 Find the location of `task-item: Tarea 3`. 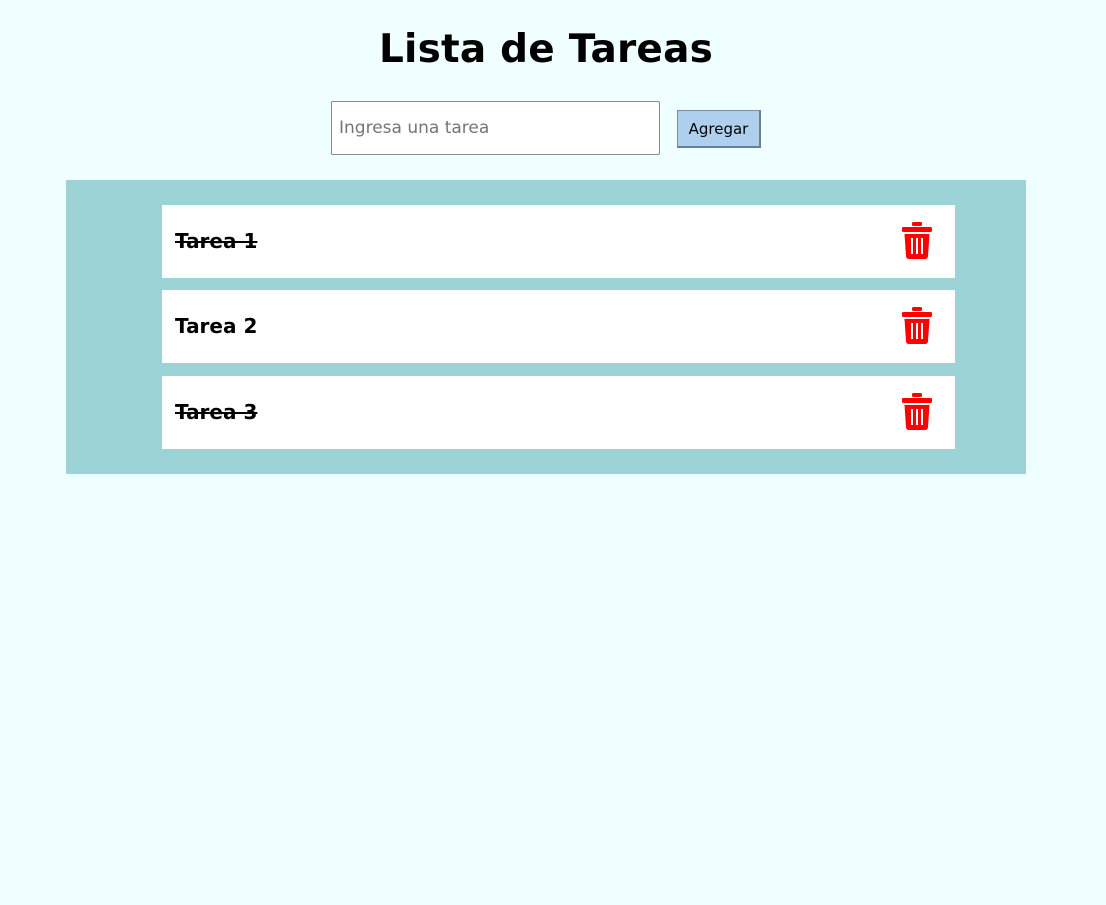

task-item: Tarea 3 is located at coordinates (558, 412).